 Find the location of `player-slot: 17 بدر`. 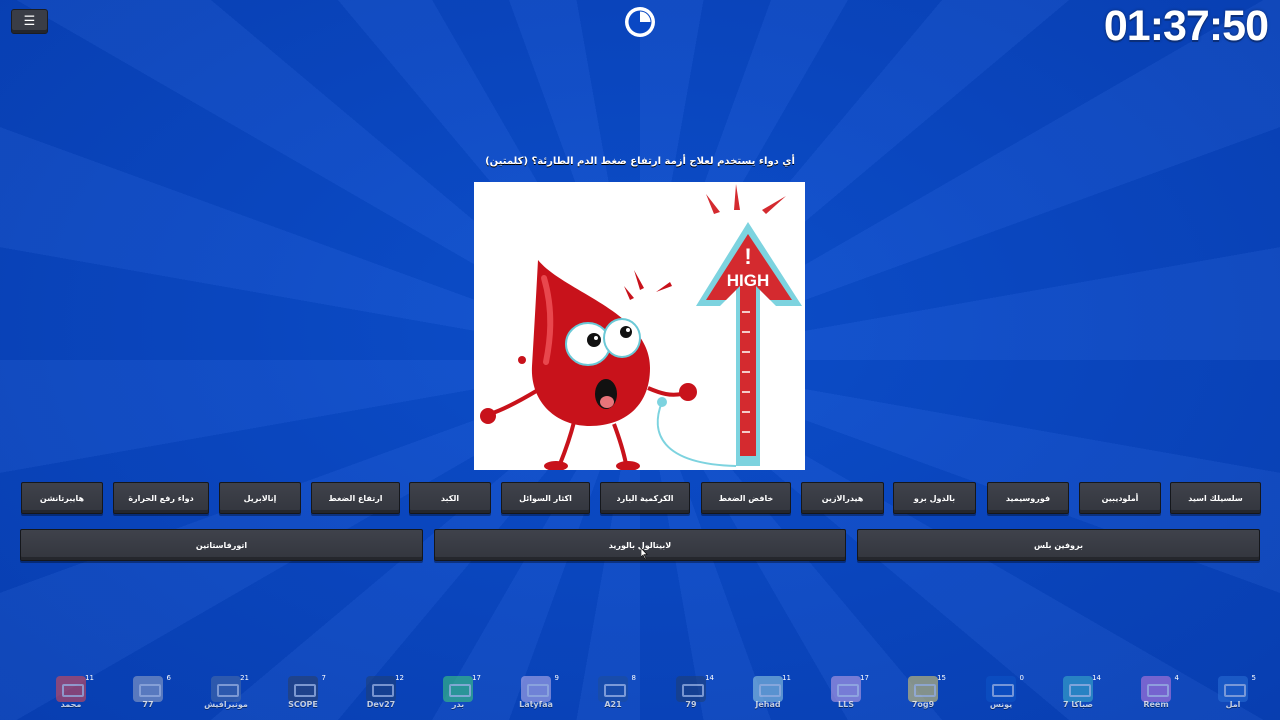

player-slot: 17 بدر is located at coordinates (458, 692).